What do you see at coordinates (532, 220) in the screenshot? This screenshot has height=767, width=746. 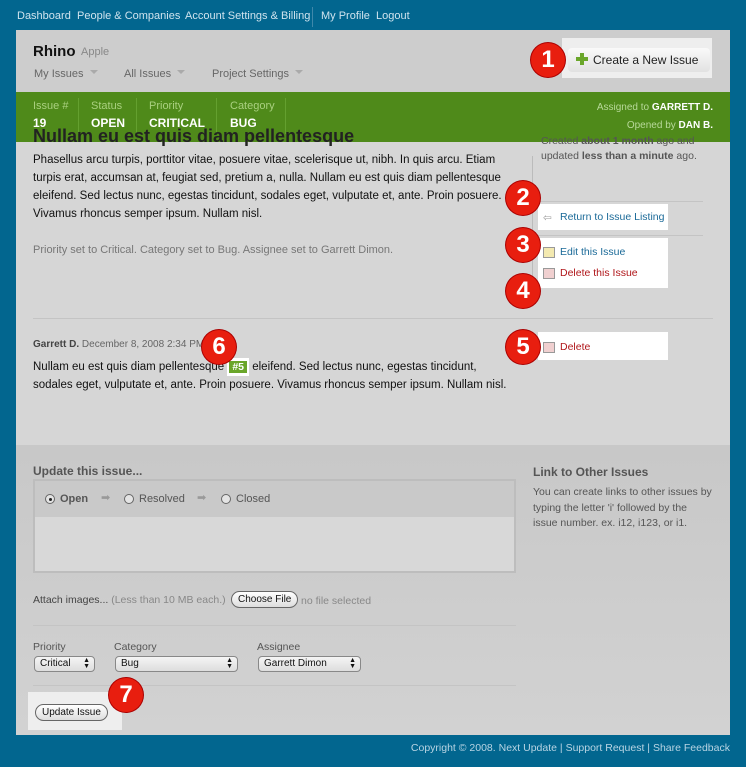 I see `sidebar-divider` at bounding box center [532, 220].